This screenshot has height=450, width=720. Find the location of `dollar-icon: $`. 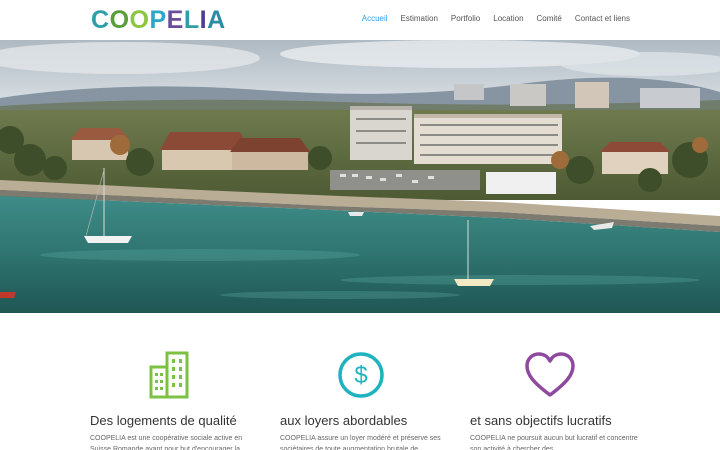

dollar-icon: $ is located at coordinates (361, 375).